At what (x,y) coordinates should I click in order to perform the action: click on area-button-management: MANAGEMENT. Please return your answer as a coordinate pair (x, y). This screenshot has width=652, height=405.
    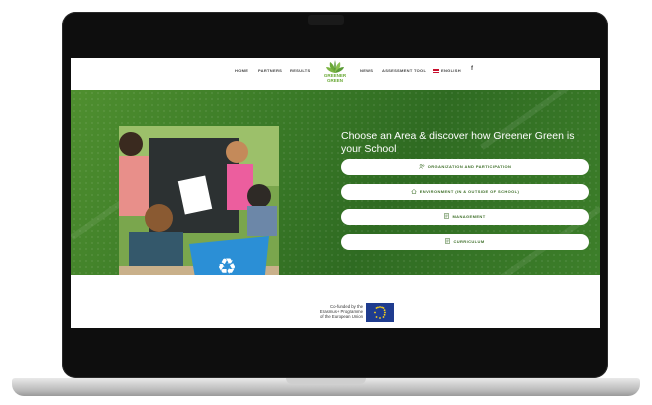
    Looking at the image, I should click on (465, 217).